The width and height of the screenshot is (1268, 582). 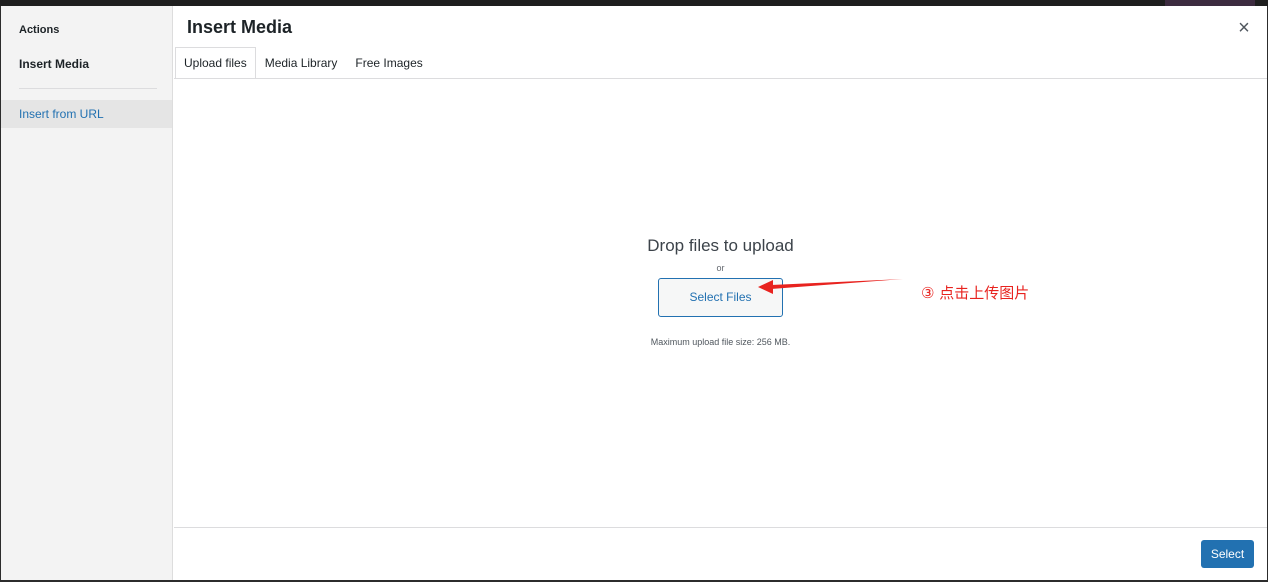 What do you see at coordinates (86, 64) in the screenshot?
I see `sidebar-item-insert-media: Insert Media` at bounding box center [86, 64].